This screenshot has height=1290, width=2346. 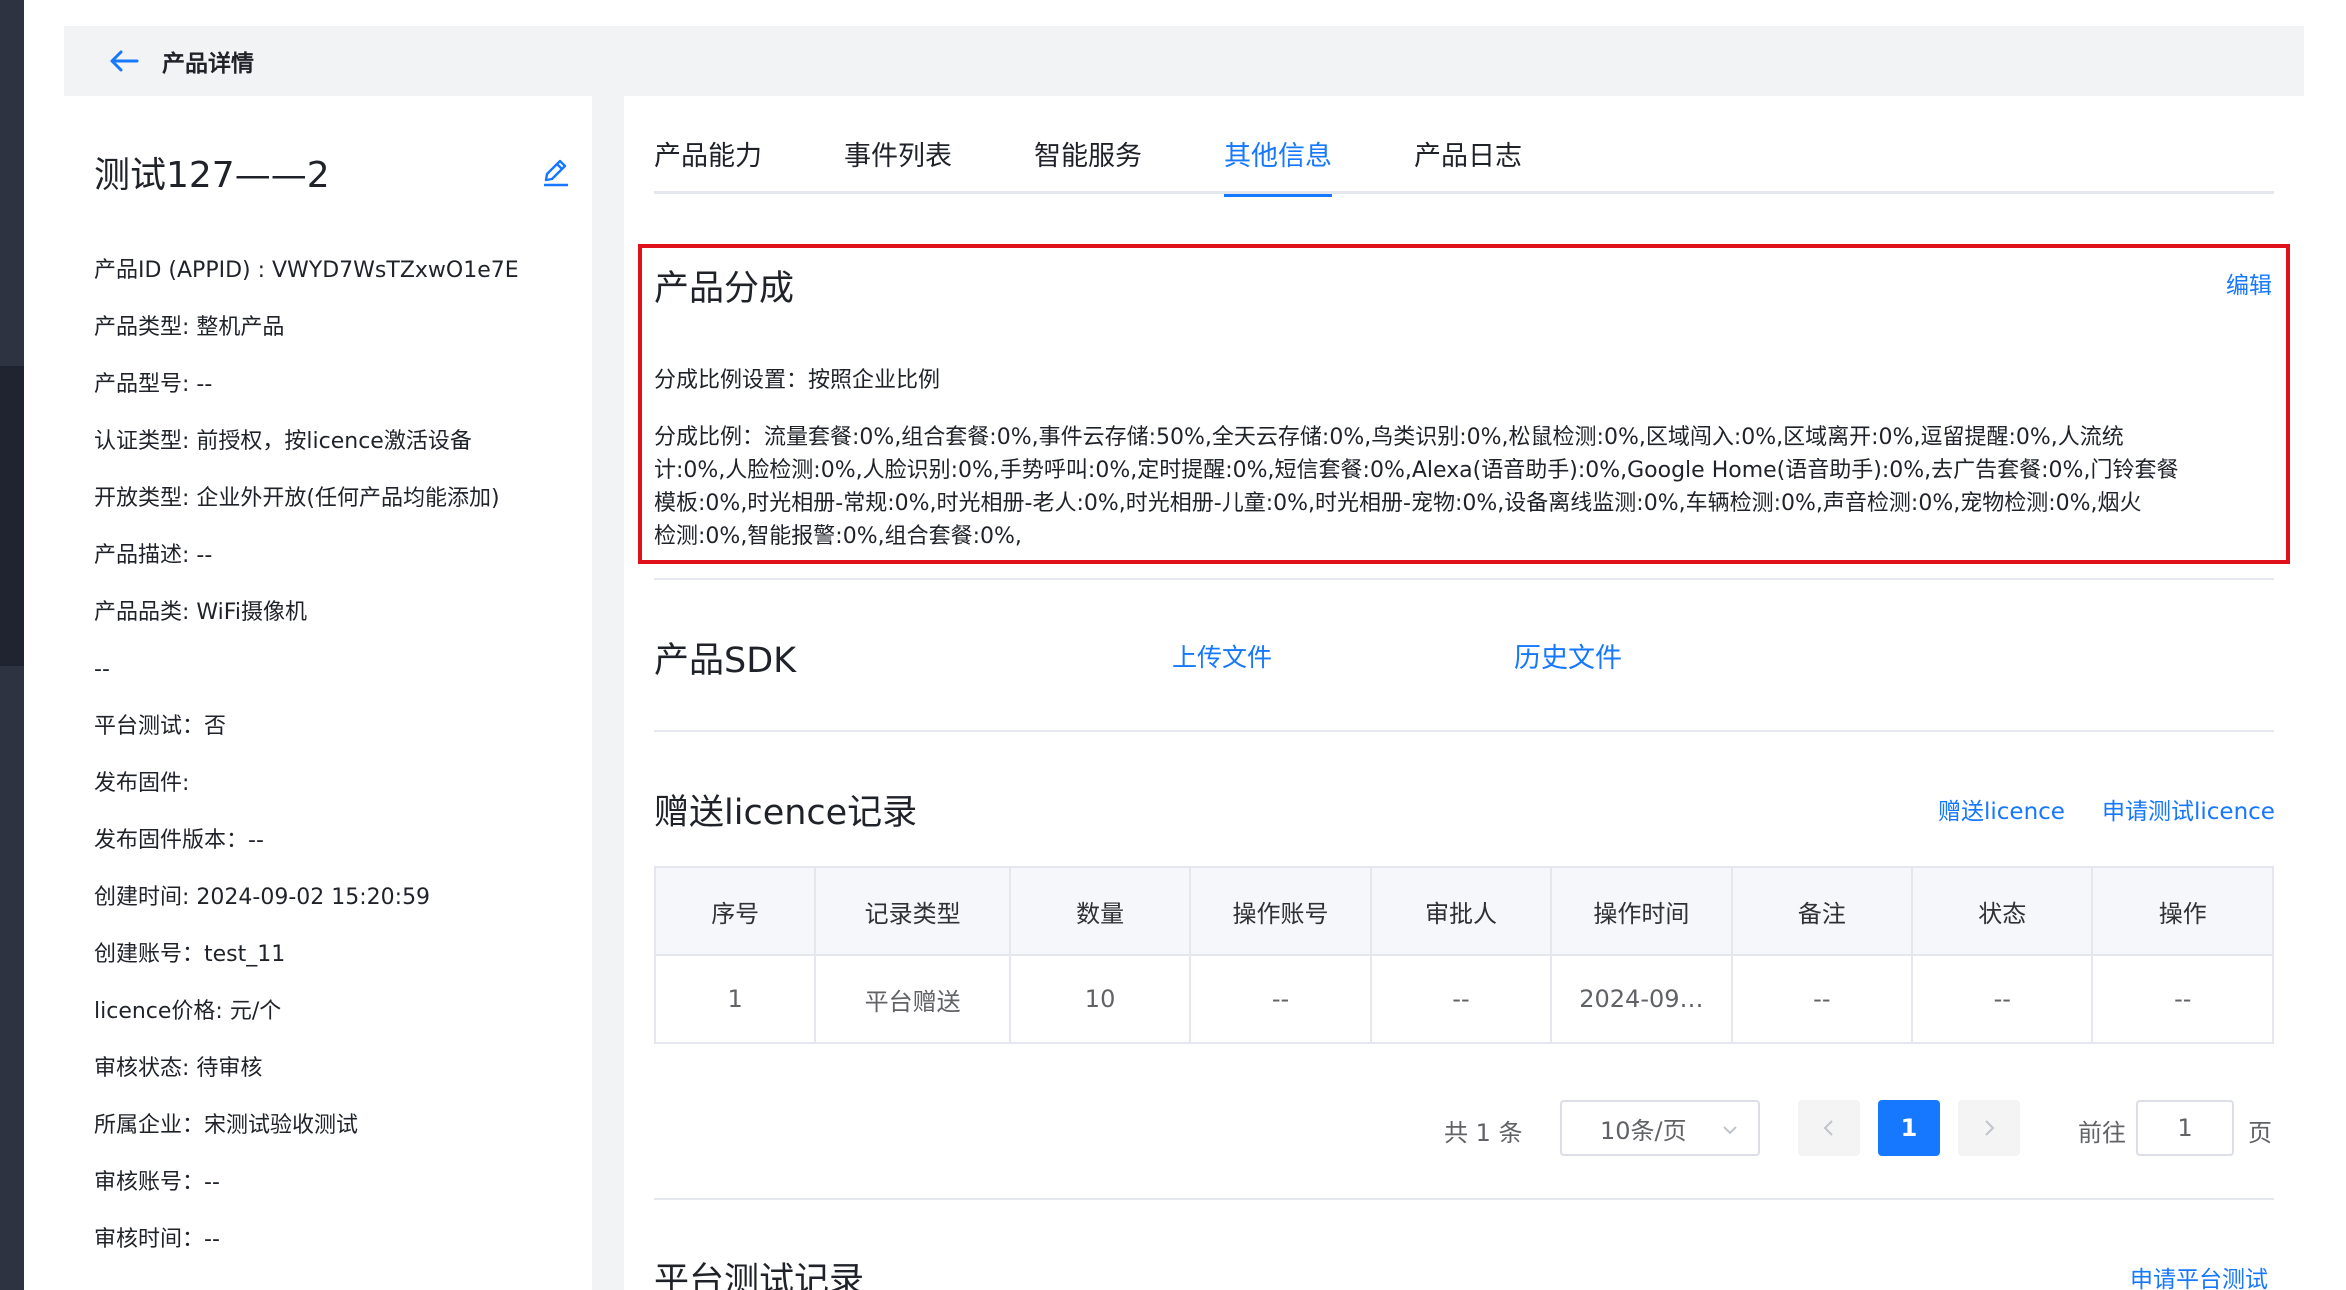 I want to click on revenue-setting: 分成比例设置：按照企业比例, so click(x=797, y=380).